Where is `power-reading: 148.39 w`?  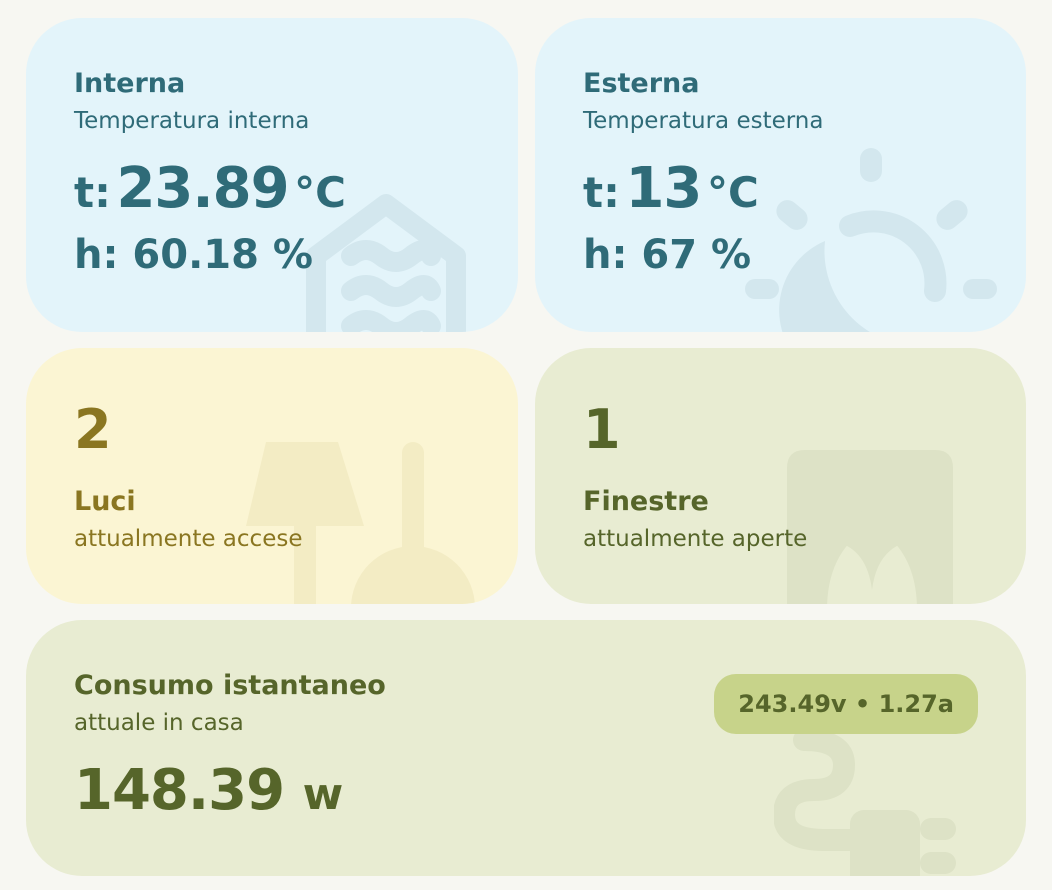 power-reading: 148.39 w is located at coordinates (209, 790).